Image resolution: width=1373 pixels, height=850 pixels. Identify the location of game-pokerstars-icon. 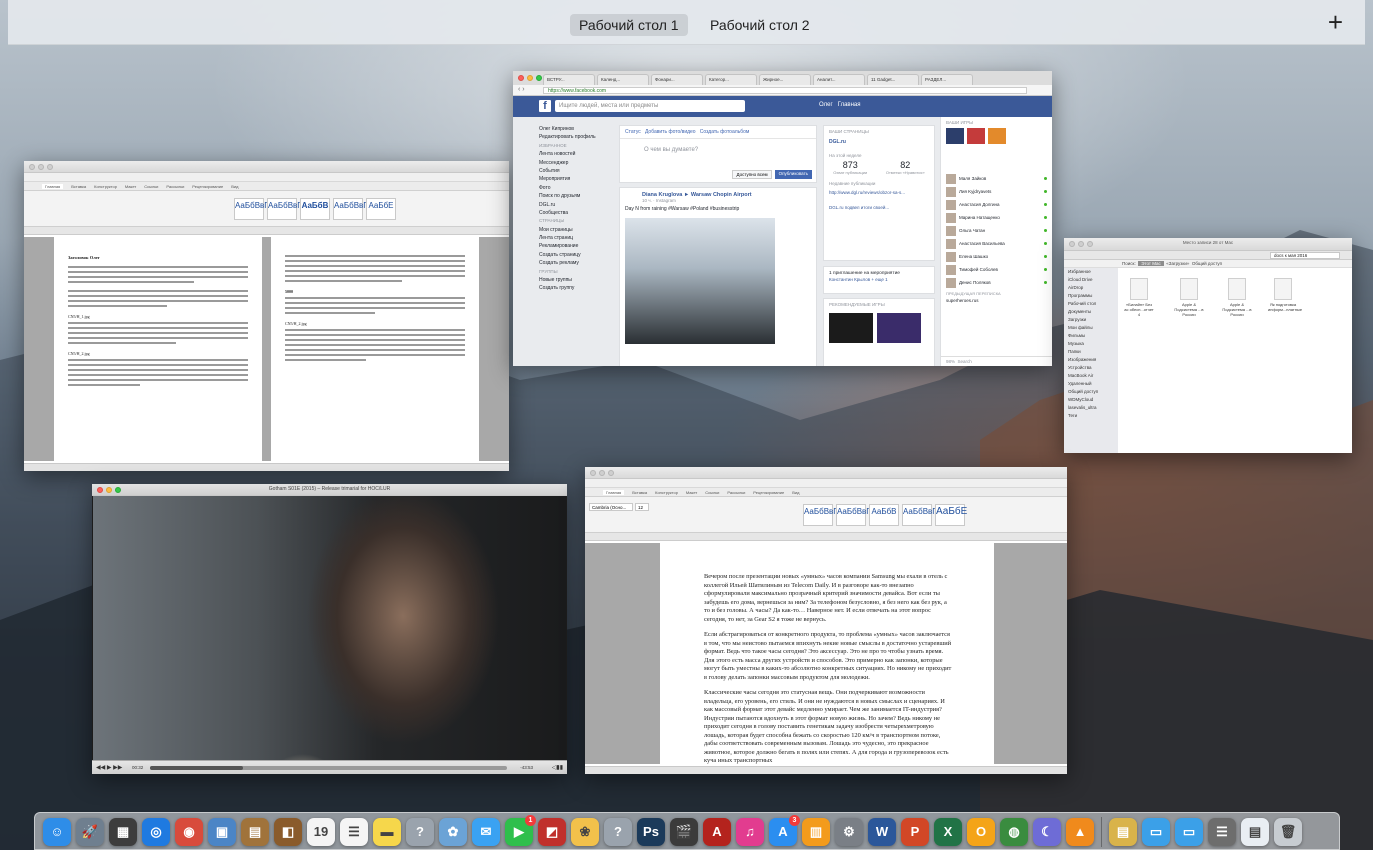
(899, 328).